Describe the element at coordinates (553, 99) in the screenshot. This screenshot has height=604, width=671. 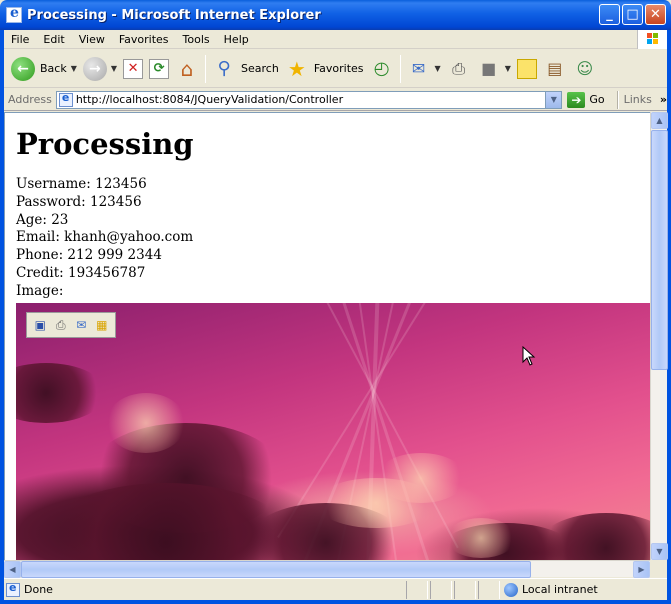
I see `address-dropdown-icon: ▼` at that location.